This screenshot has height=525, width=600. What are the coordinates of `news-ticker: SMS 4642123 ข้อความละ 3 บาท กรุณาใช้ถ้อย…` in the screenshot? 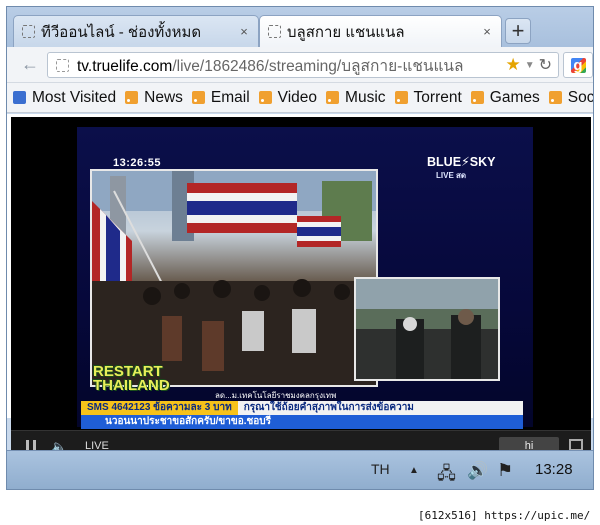 It's located at (301, 416).